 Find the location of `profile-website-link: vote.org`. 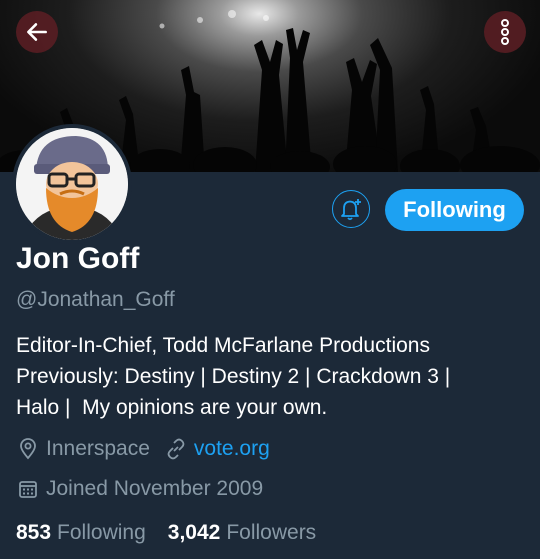

profile-website-link: vote.org is located at coordinates (232, 449).